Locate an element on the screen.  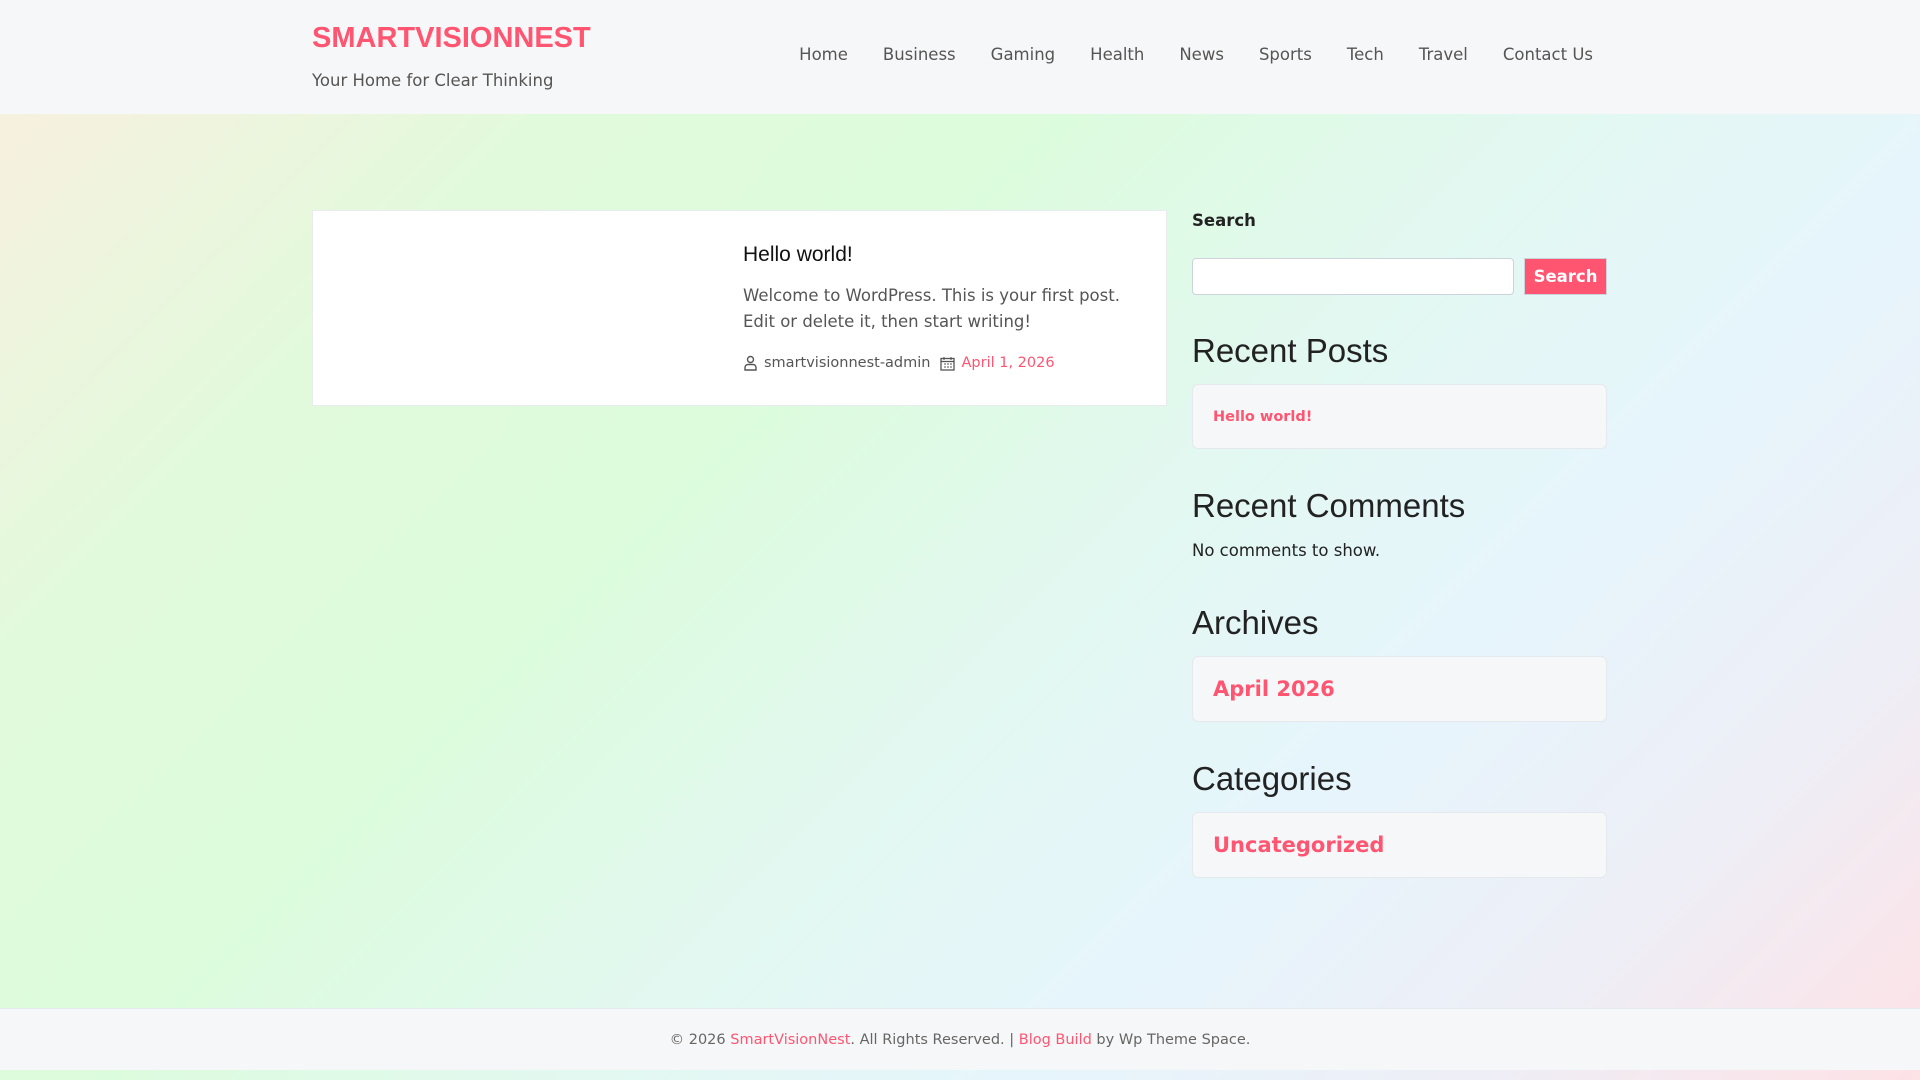
footer-site-link: SmartVisionNest is located at coordinates (790, 1040).